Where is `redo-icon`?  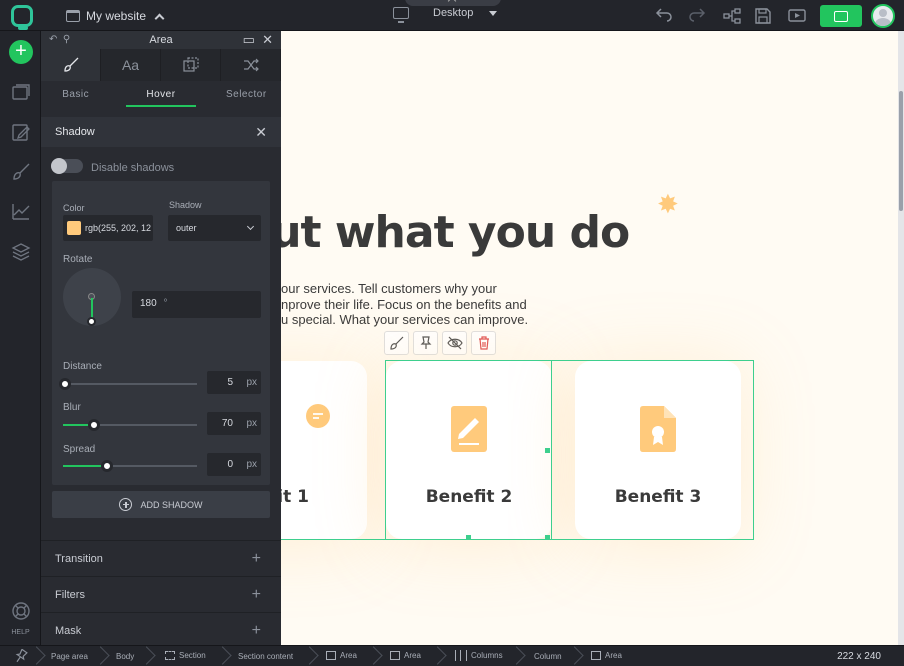 redo-icon is located at coordinates (697, 16).